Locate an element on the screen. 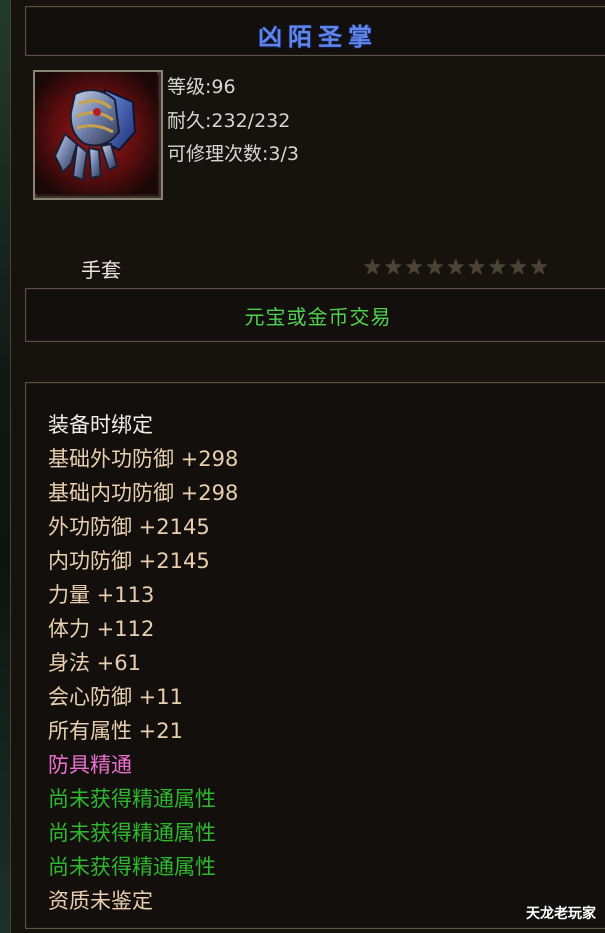 This screenshot has width=605, height=933. mastery-line-1: 尚未获得精通属性 is located at coordinates (132, 799).